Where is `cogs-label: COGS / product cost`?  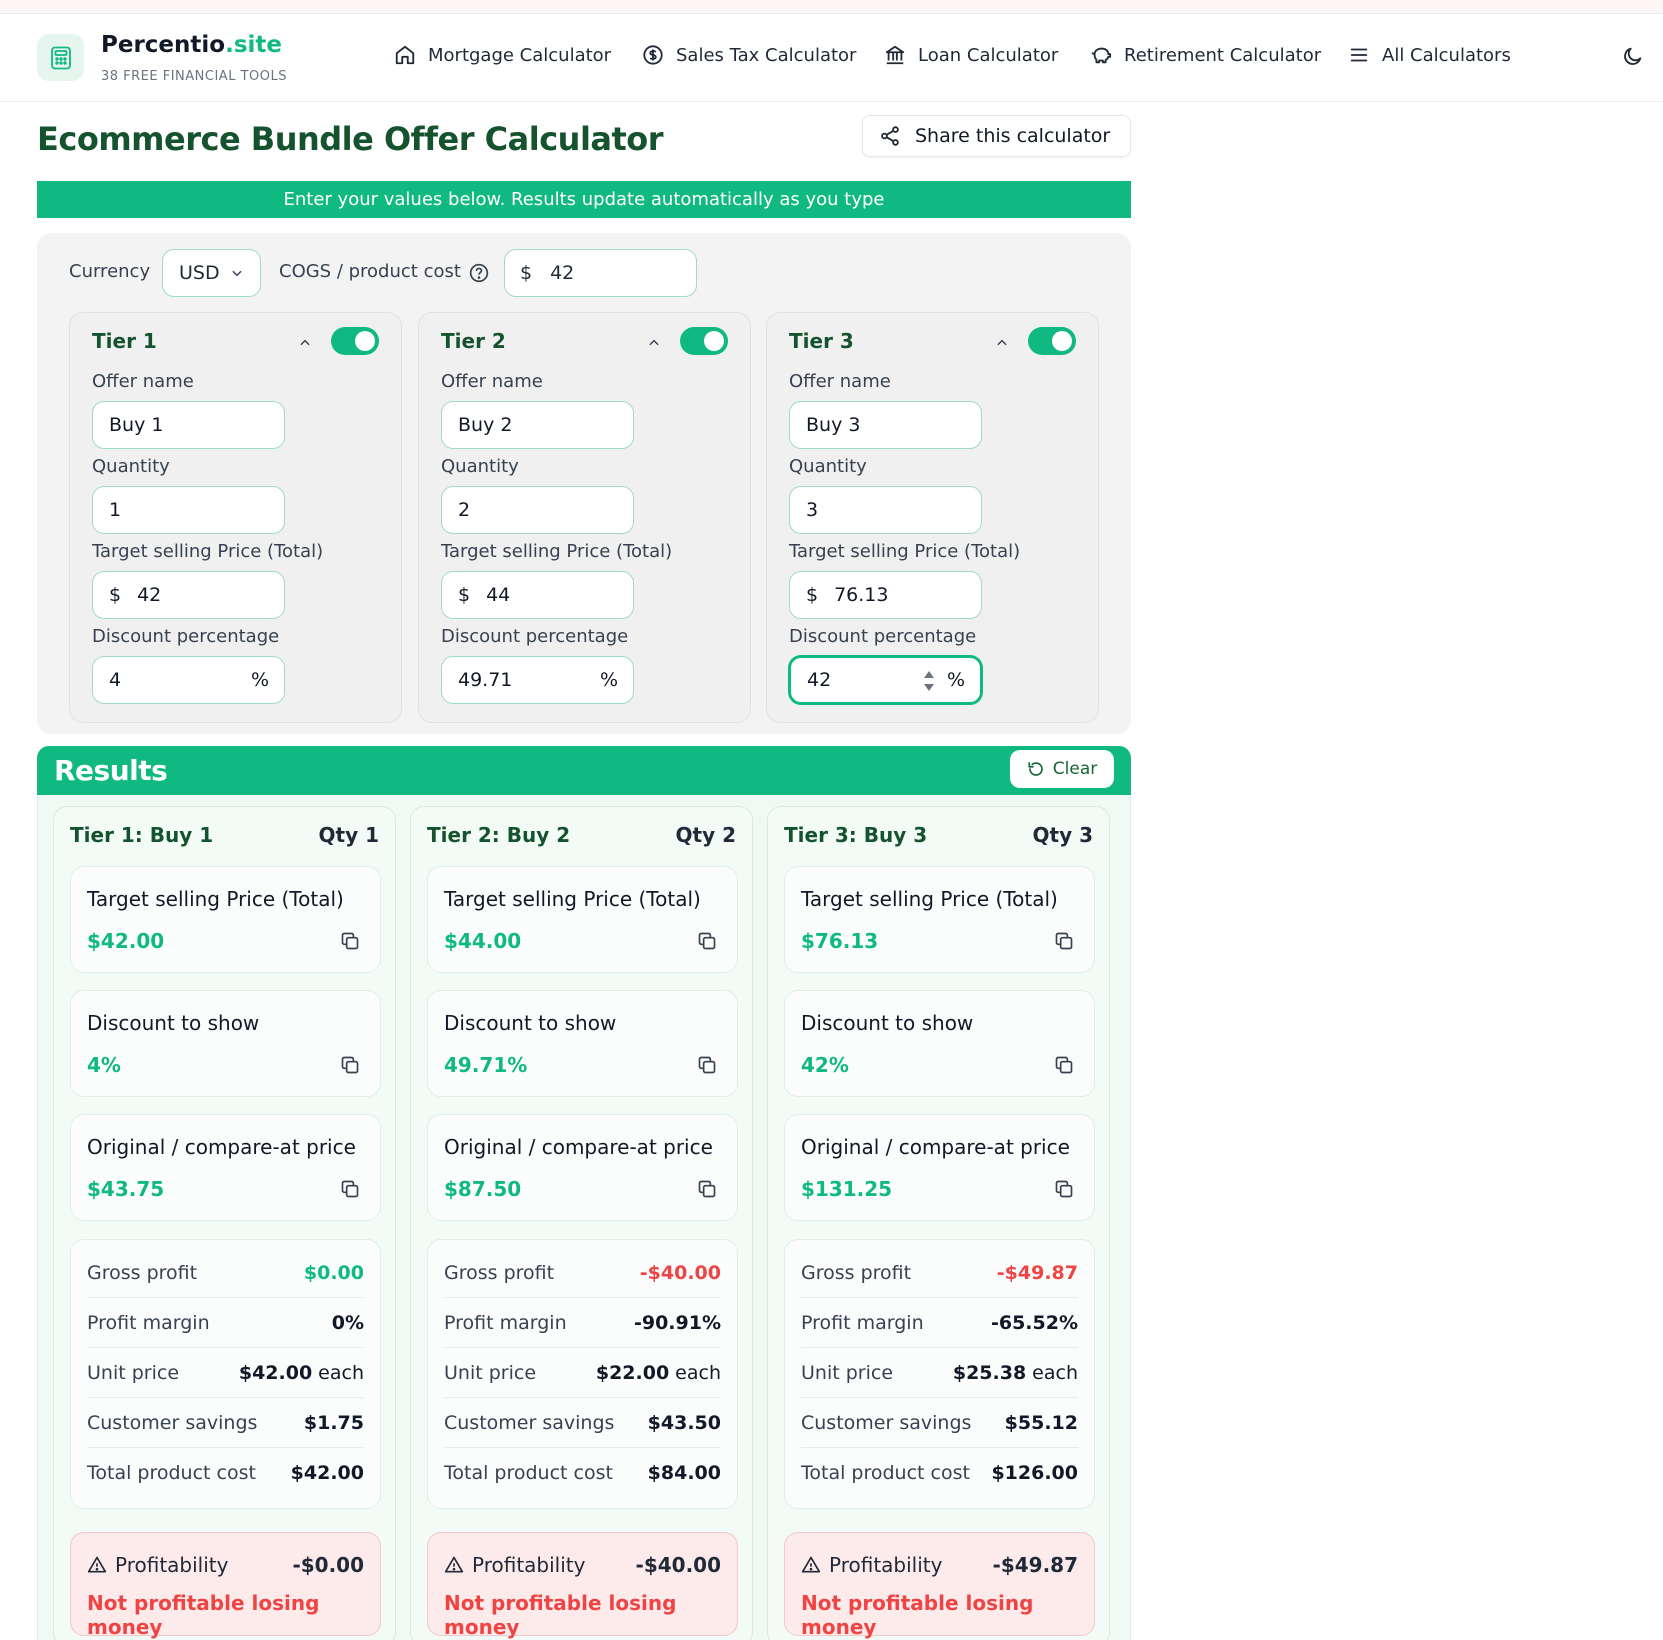
cogs-label: COGS / product cost is located at coordinates (370, 271).